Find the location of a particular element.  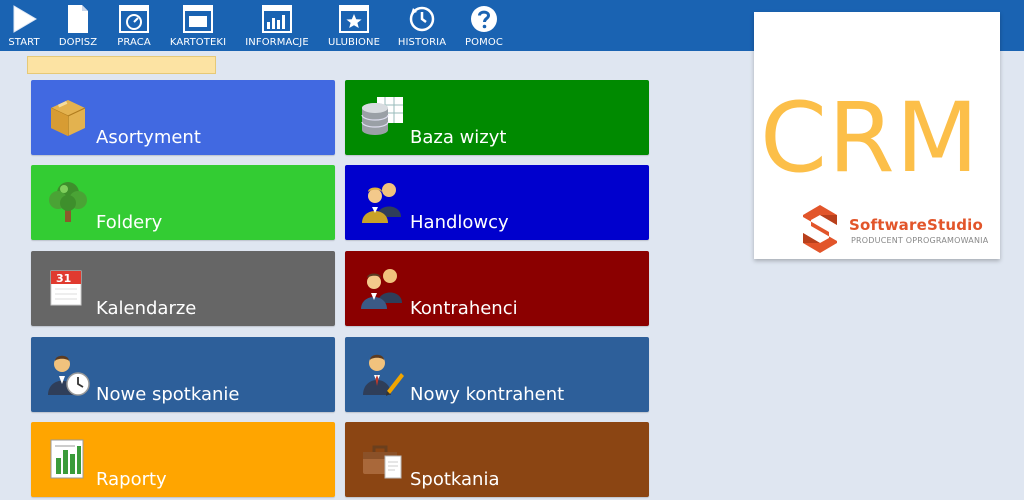

tile-asortyment: Asortyment is located at coordinates (183, 117).